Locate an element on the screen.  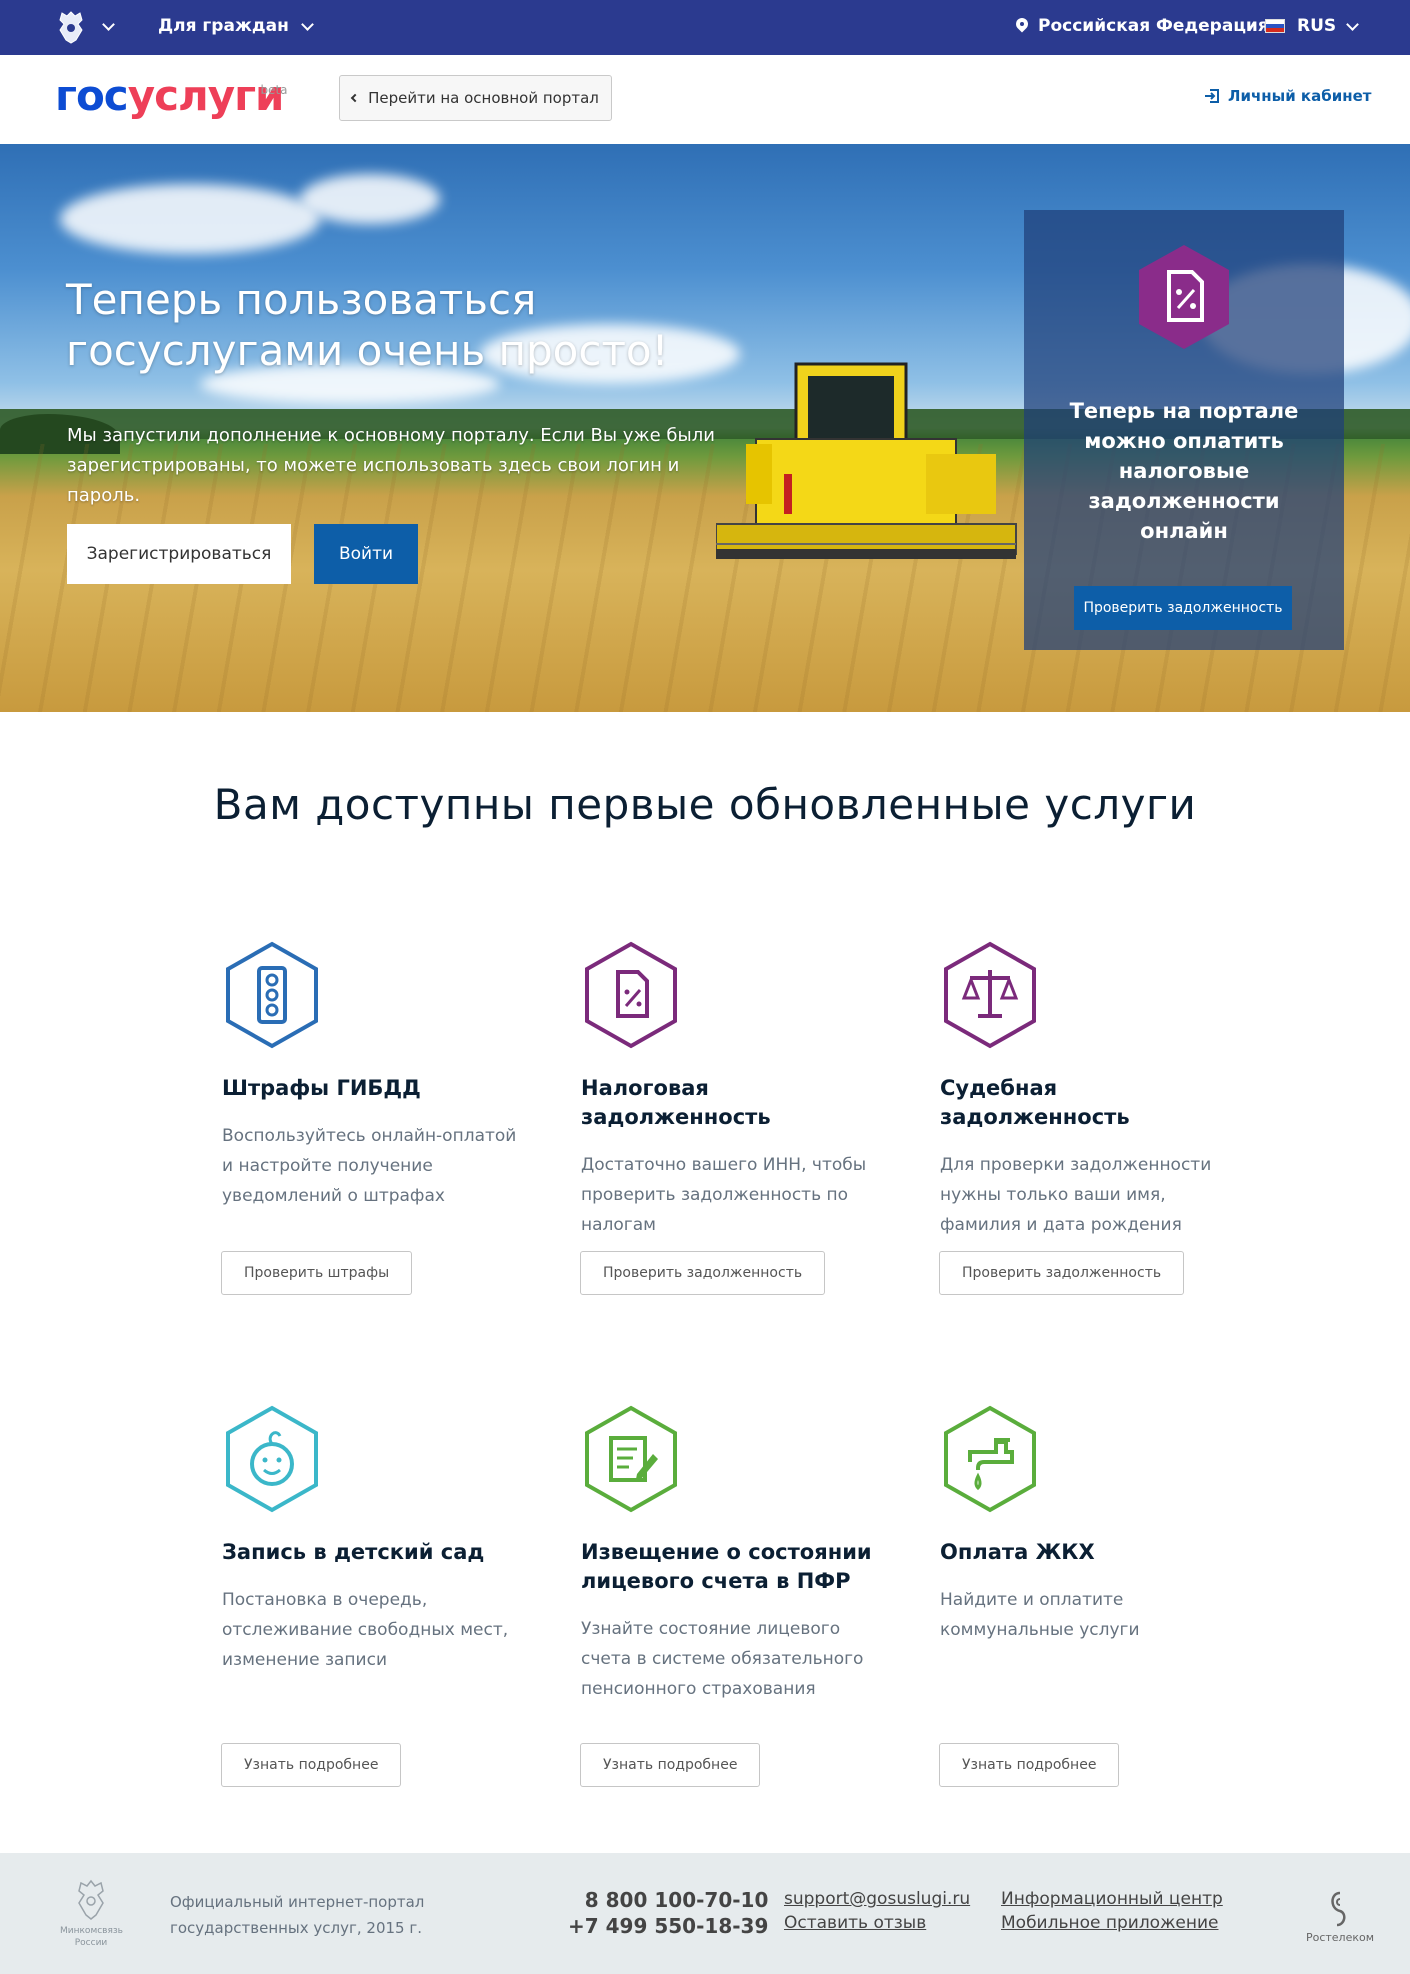
login-button-label: Войти is located at coordinates (366, 554).